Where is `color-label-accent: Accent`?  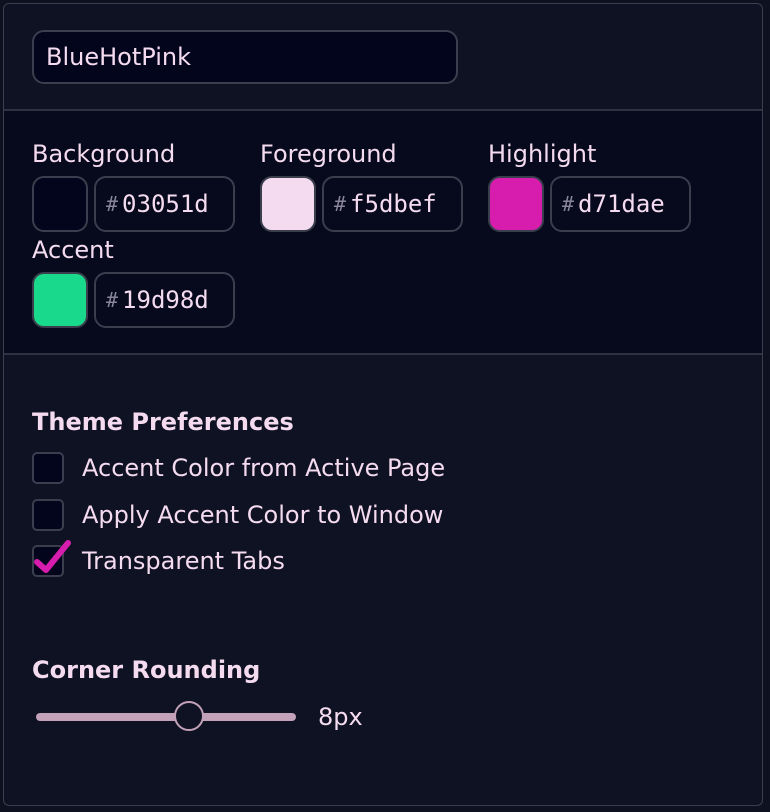
color-label-accent: Accent is located at coordinates (73, 250).